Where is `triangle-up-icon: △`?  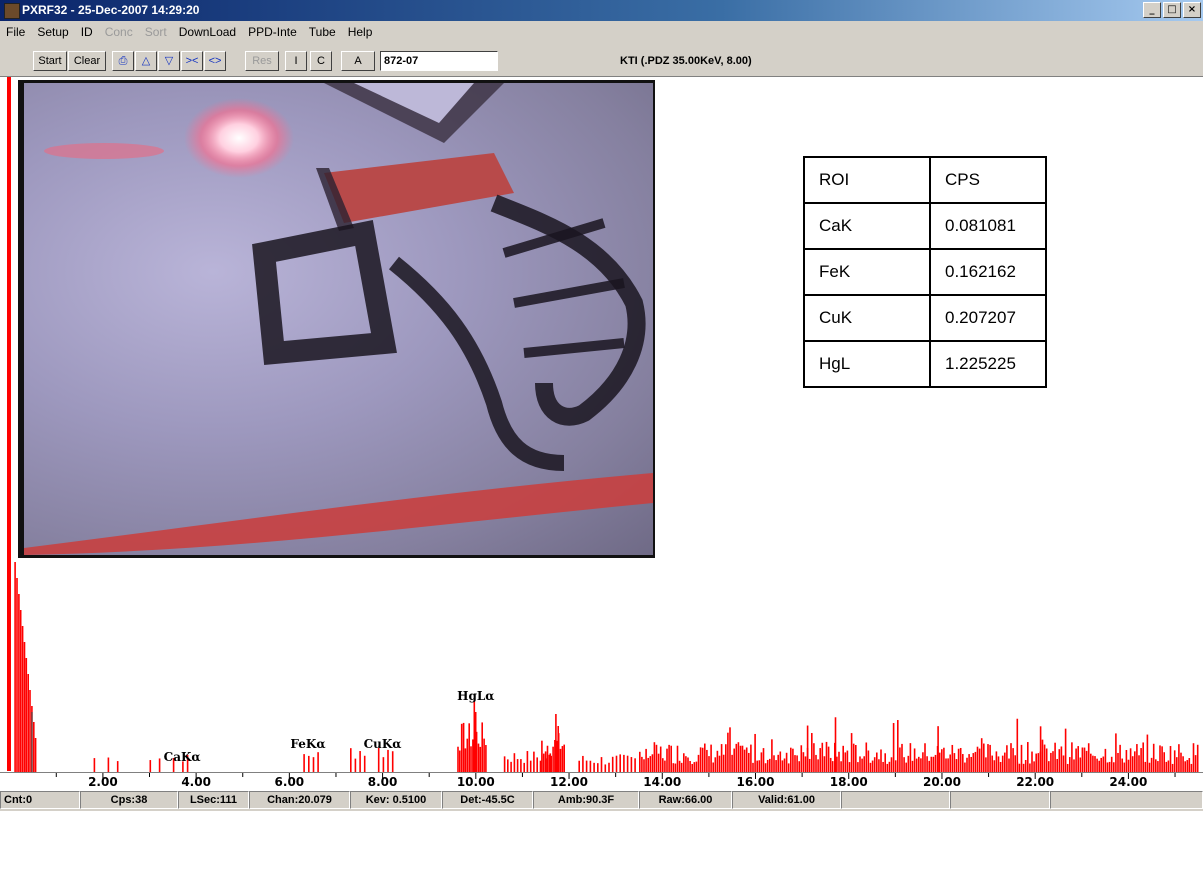 triangle-up-icon: △ is located at coordinates (146, 61).